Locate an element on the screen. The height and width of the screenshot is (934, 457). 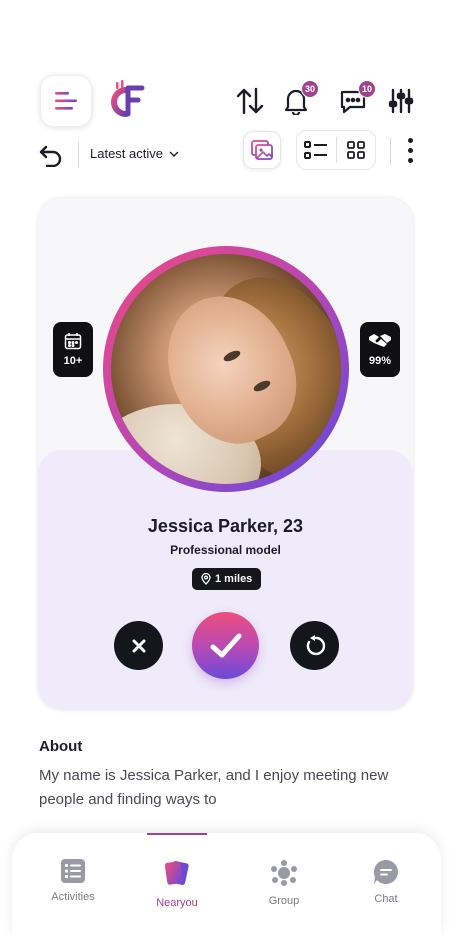
menu-button is located at coordinates (66, 101).